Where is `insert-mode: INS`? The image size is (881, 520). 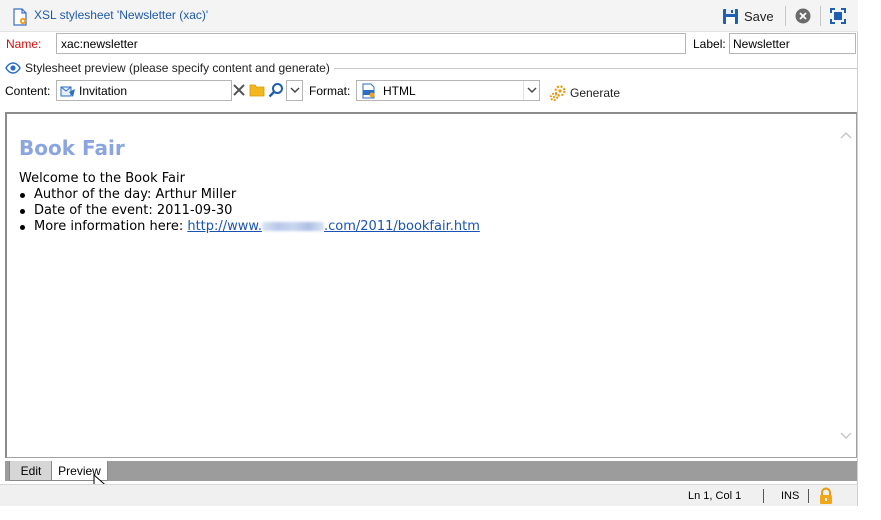 insert-mode: INS is located at coordinates (790, 496).